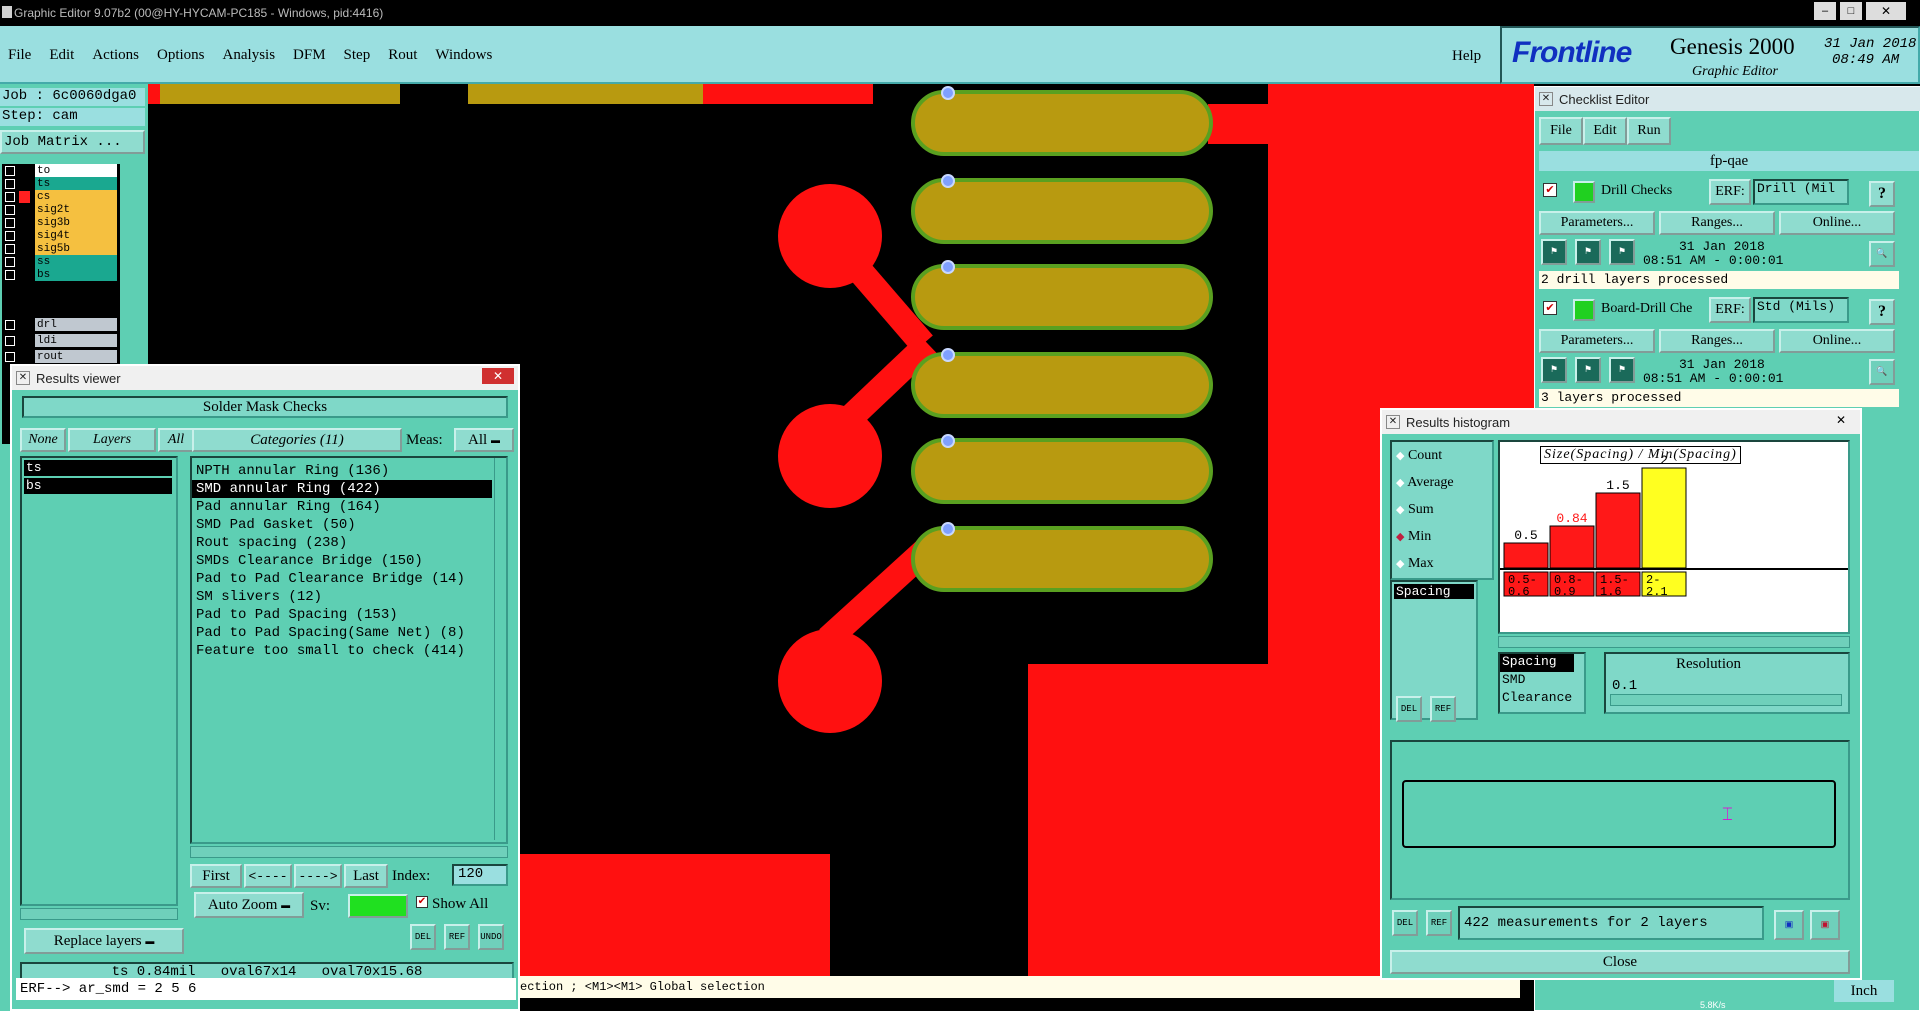 Image resolution: width=1920 pixels, height=1011 pixels. Describe the element at coordinates (1419, 456) in the screenshot. I see `mode-radio-count: ◆ Count` at that location.